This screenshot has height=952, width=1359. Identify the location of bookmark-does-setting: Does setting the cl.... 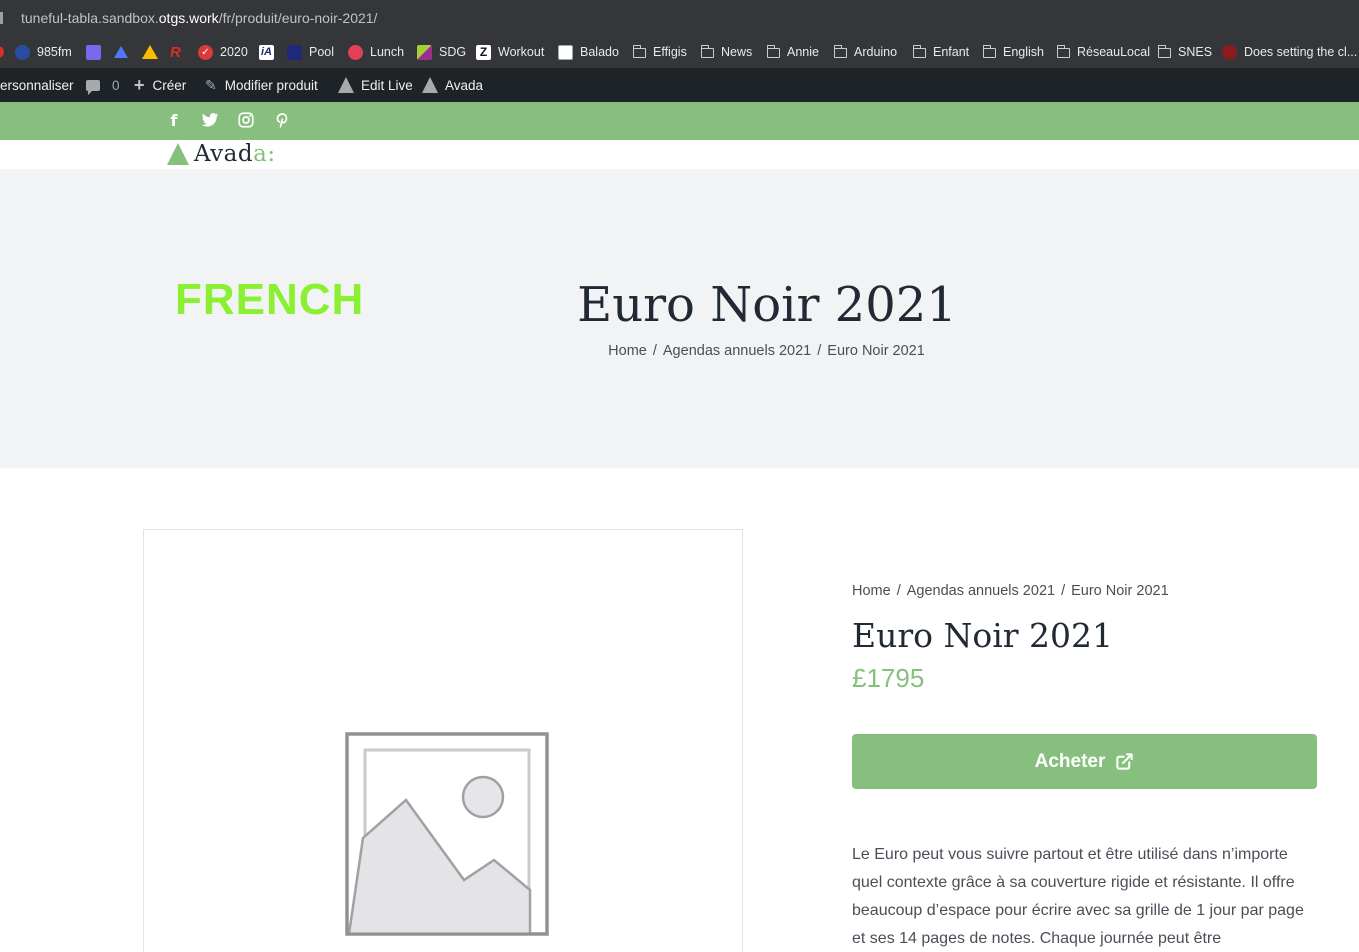
(1289, 52).